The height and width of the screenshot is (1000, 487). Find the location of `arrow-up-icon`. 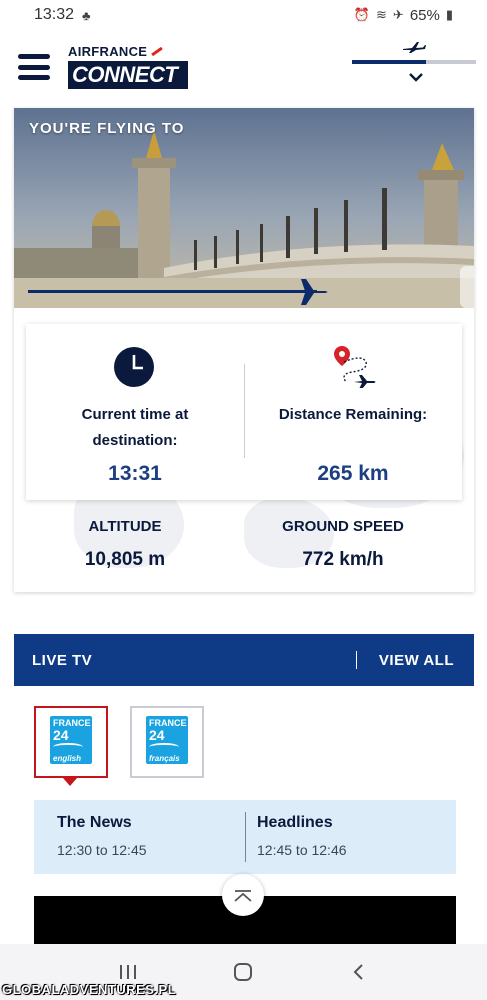

arrow-up-icon is located at coordinates (243, 896).